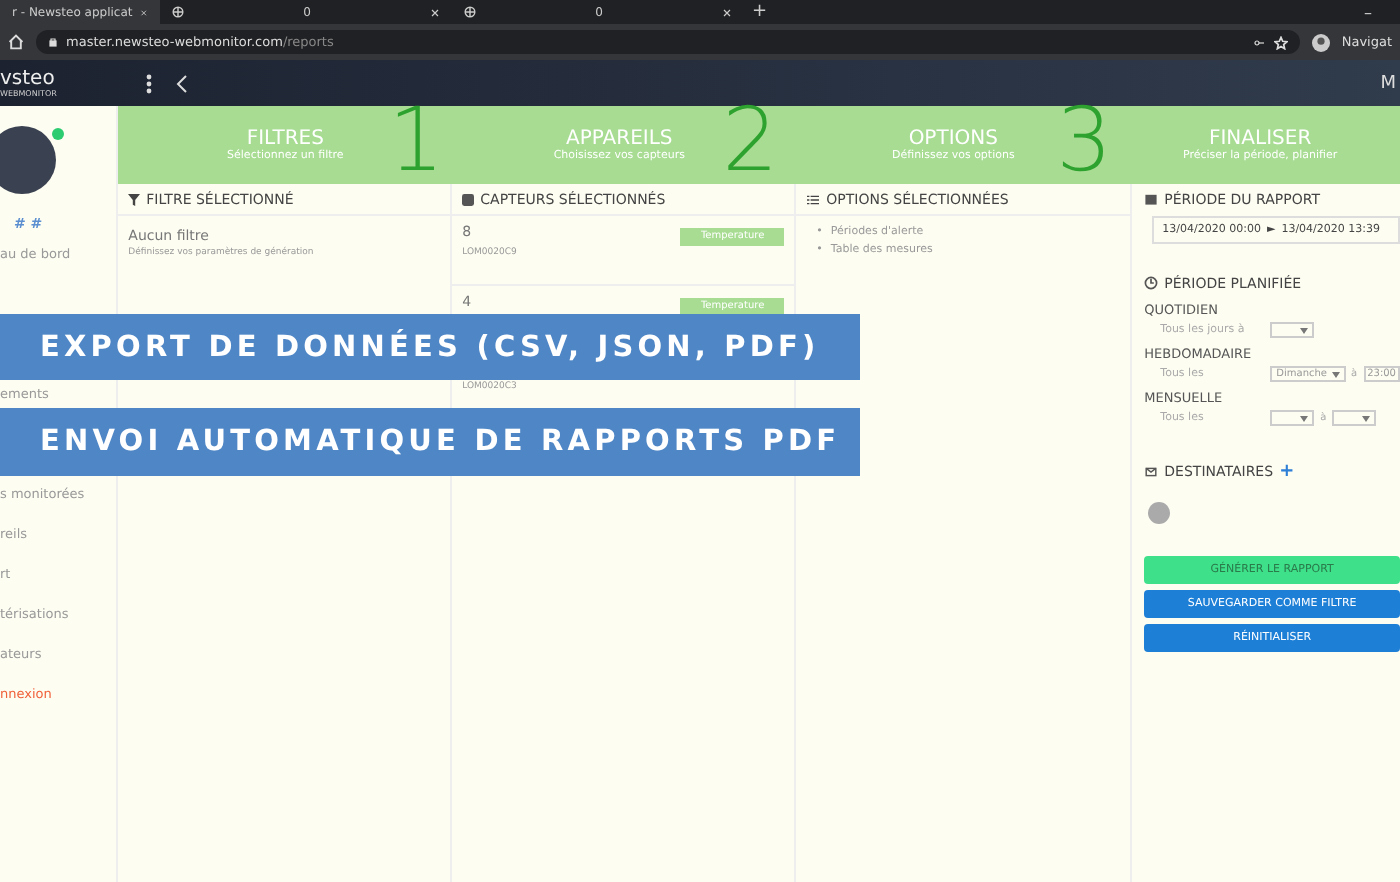  I want to click on promo-banner: ENVOI AUTOMATIQUE DE RAPPORTS PDF, so click(430, 442).